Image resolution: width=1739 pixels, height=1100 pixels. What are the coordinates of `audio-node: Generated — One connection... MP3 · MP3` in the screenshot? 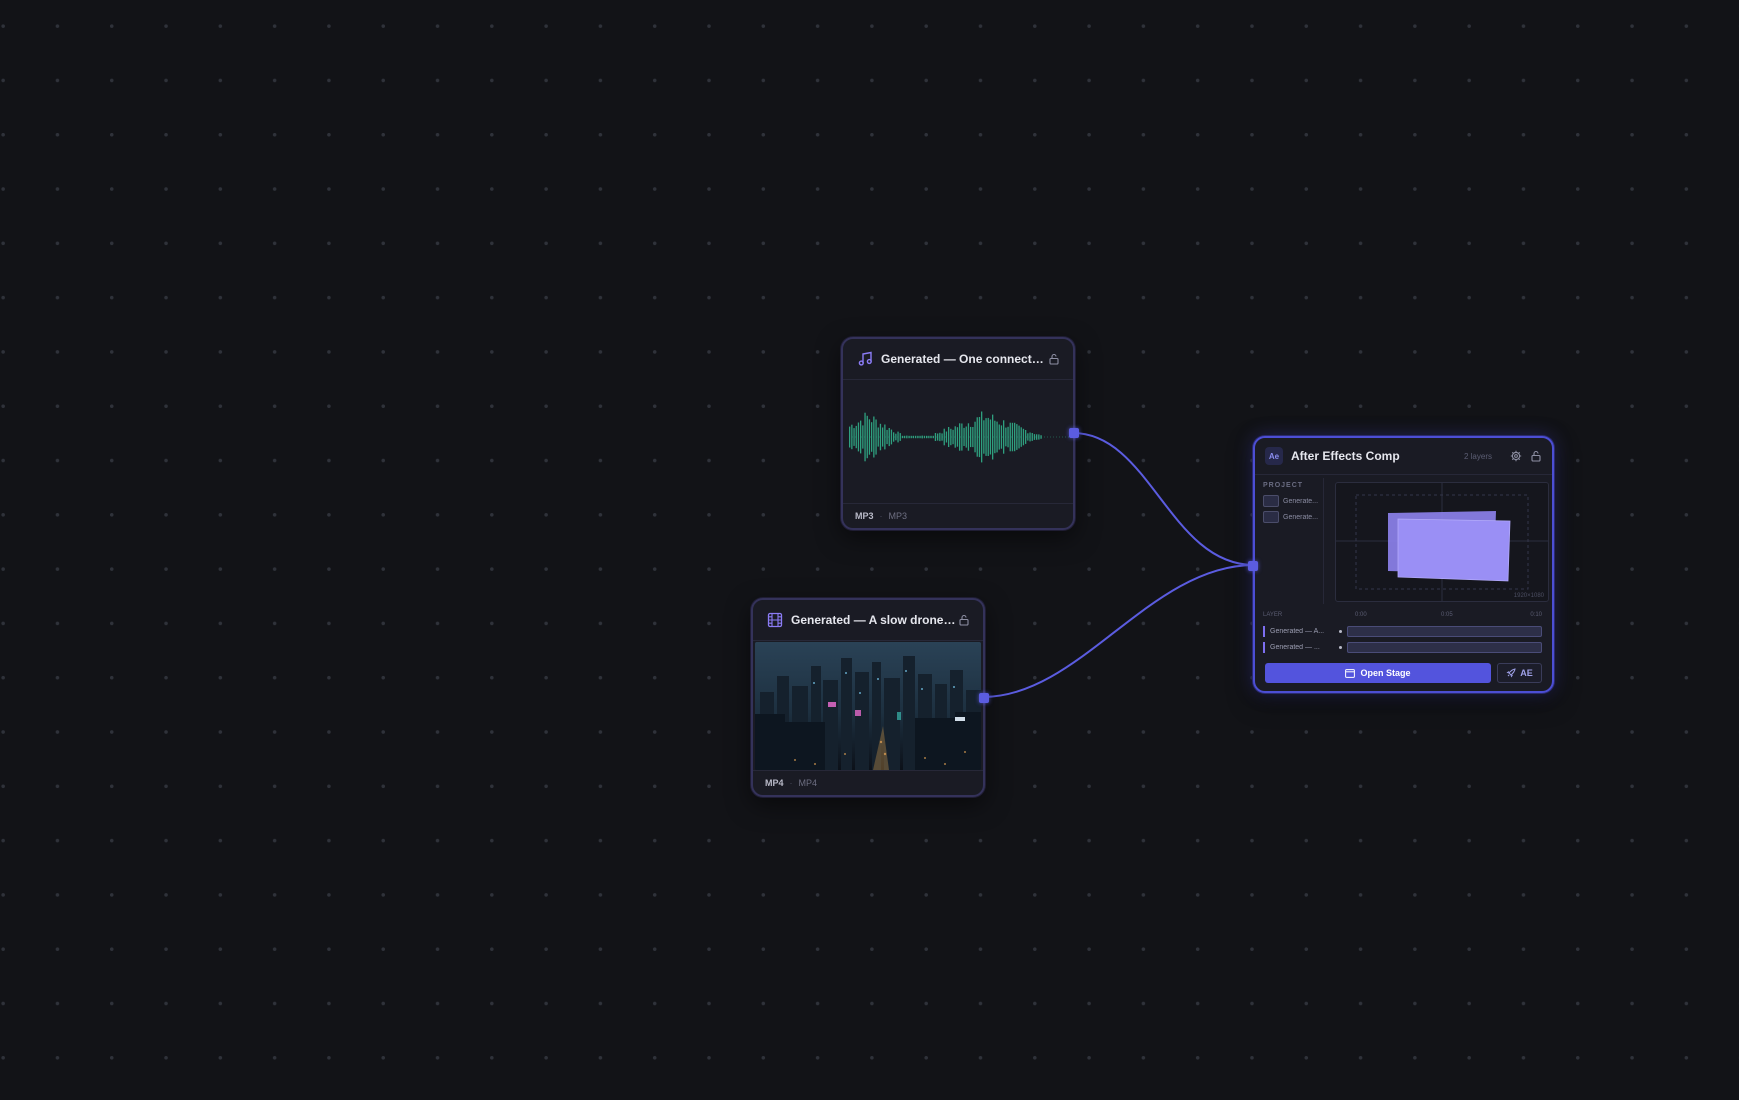 It's located at (960, 433).